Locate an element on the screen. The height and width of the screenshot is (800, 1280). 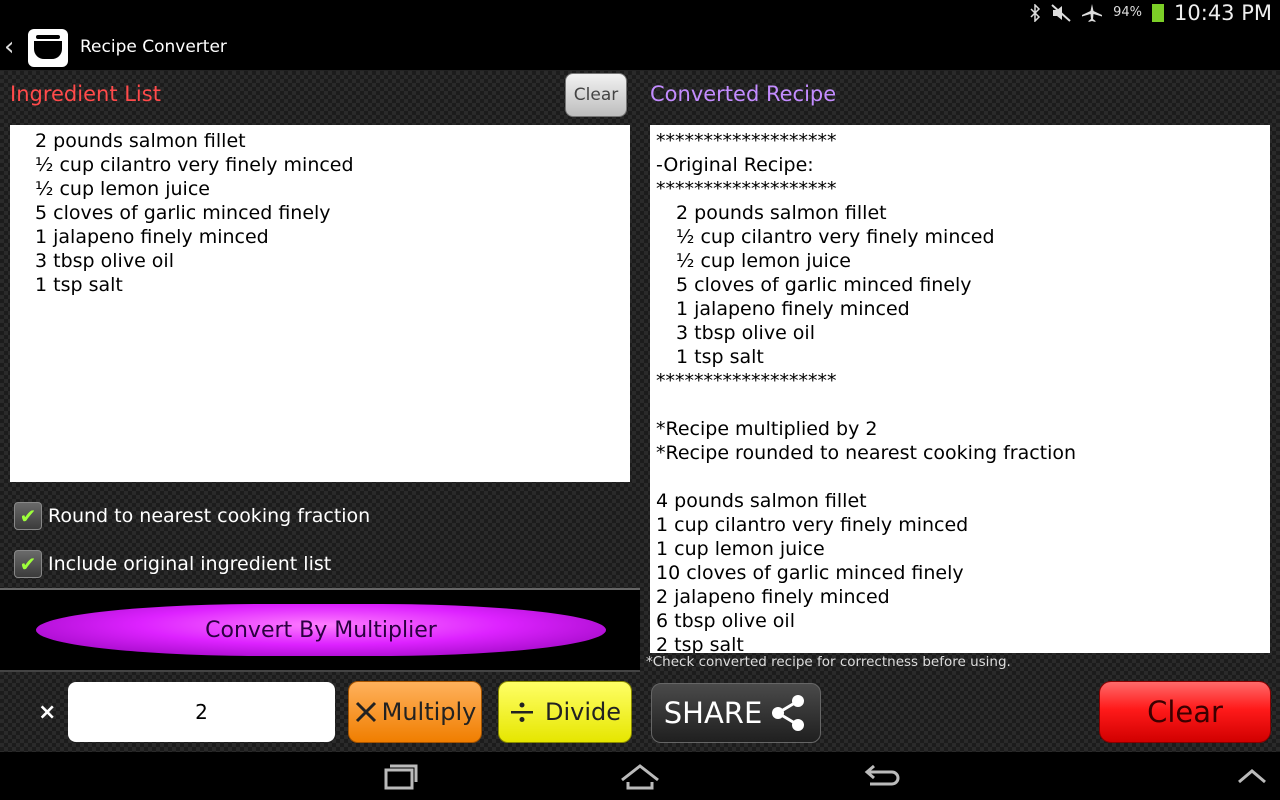
round-fraction-label: Round to nearest cooking fraction is located at coordinates (209, 516).